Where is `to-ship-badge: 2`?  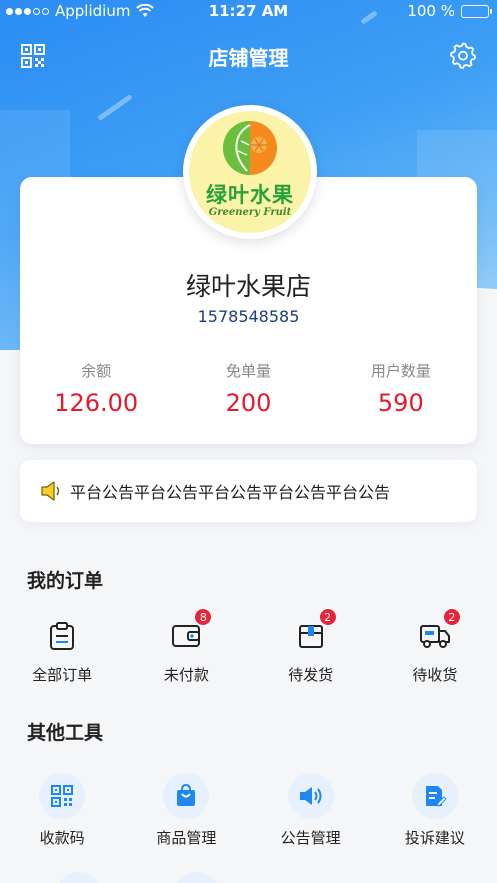
to-ship-badge: 2 is located at coordinates (327, 617).